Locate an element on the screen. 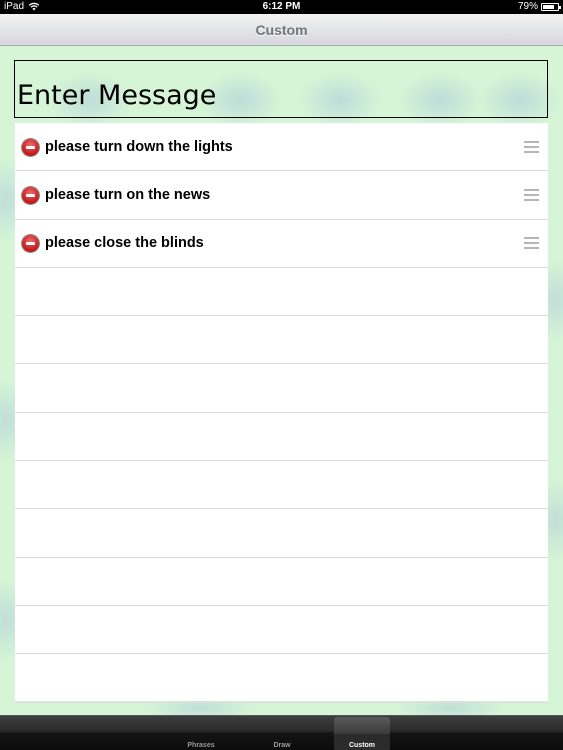  navigation-bar: Custom is located at coordinates (281, 30).